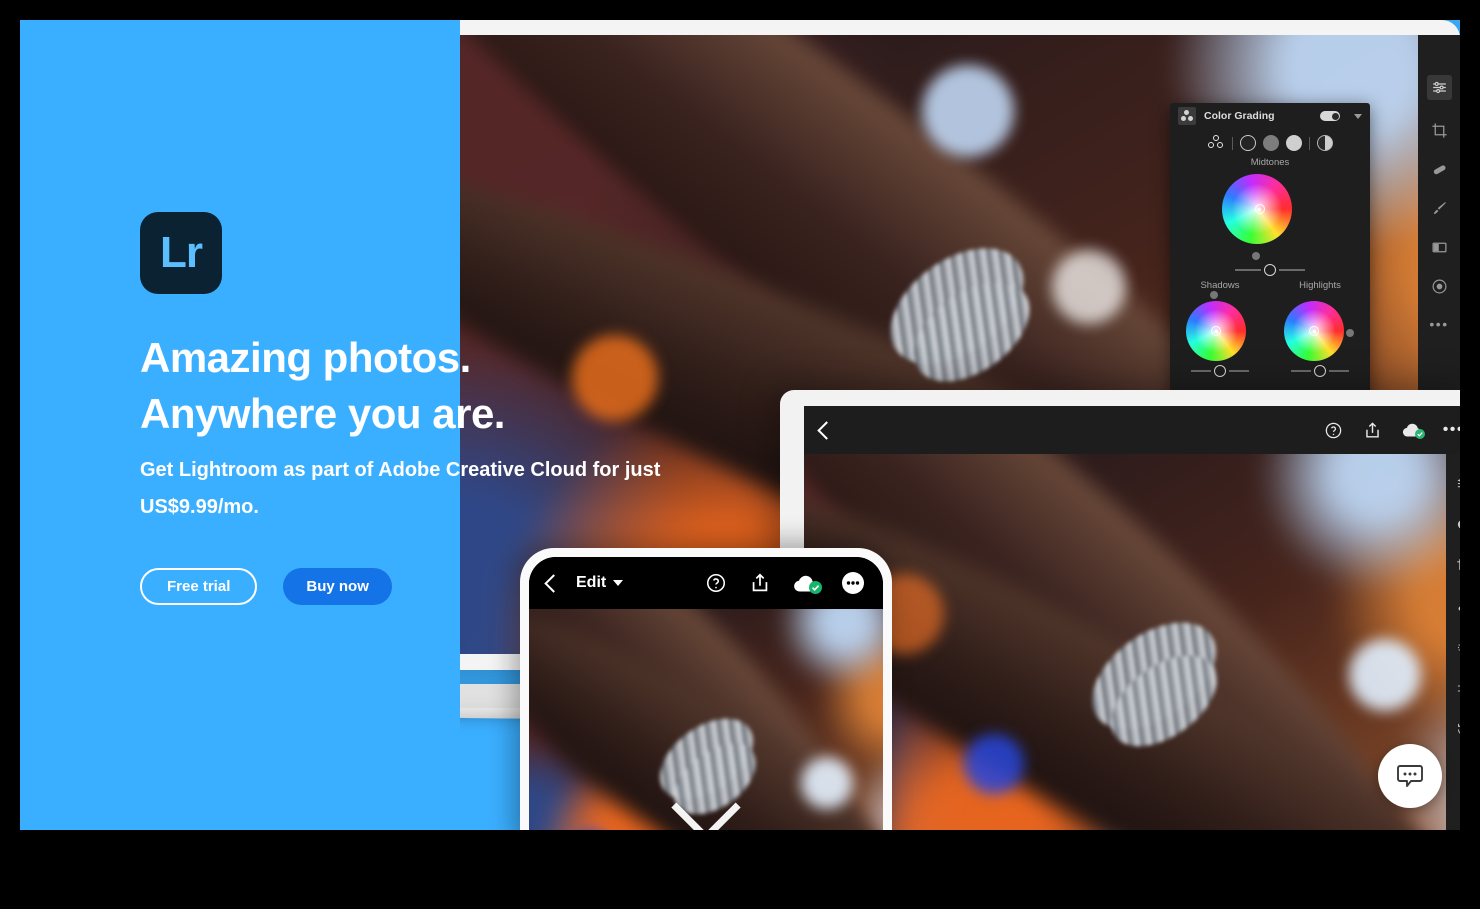  I want to click on midtones-circle-icon, so click(1270, 143).